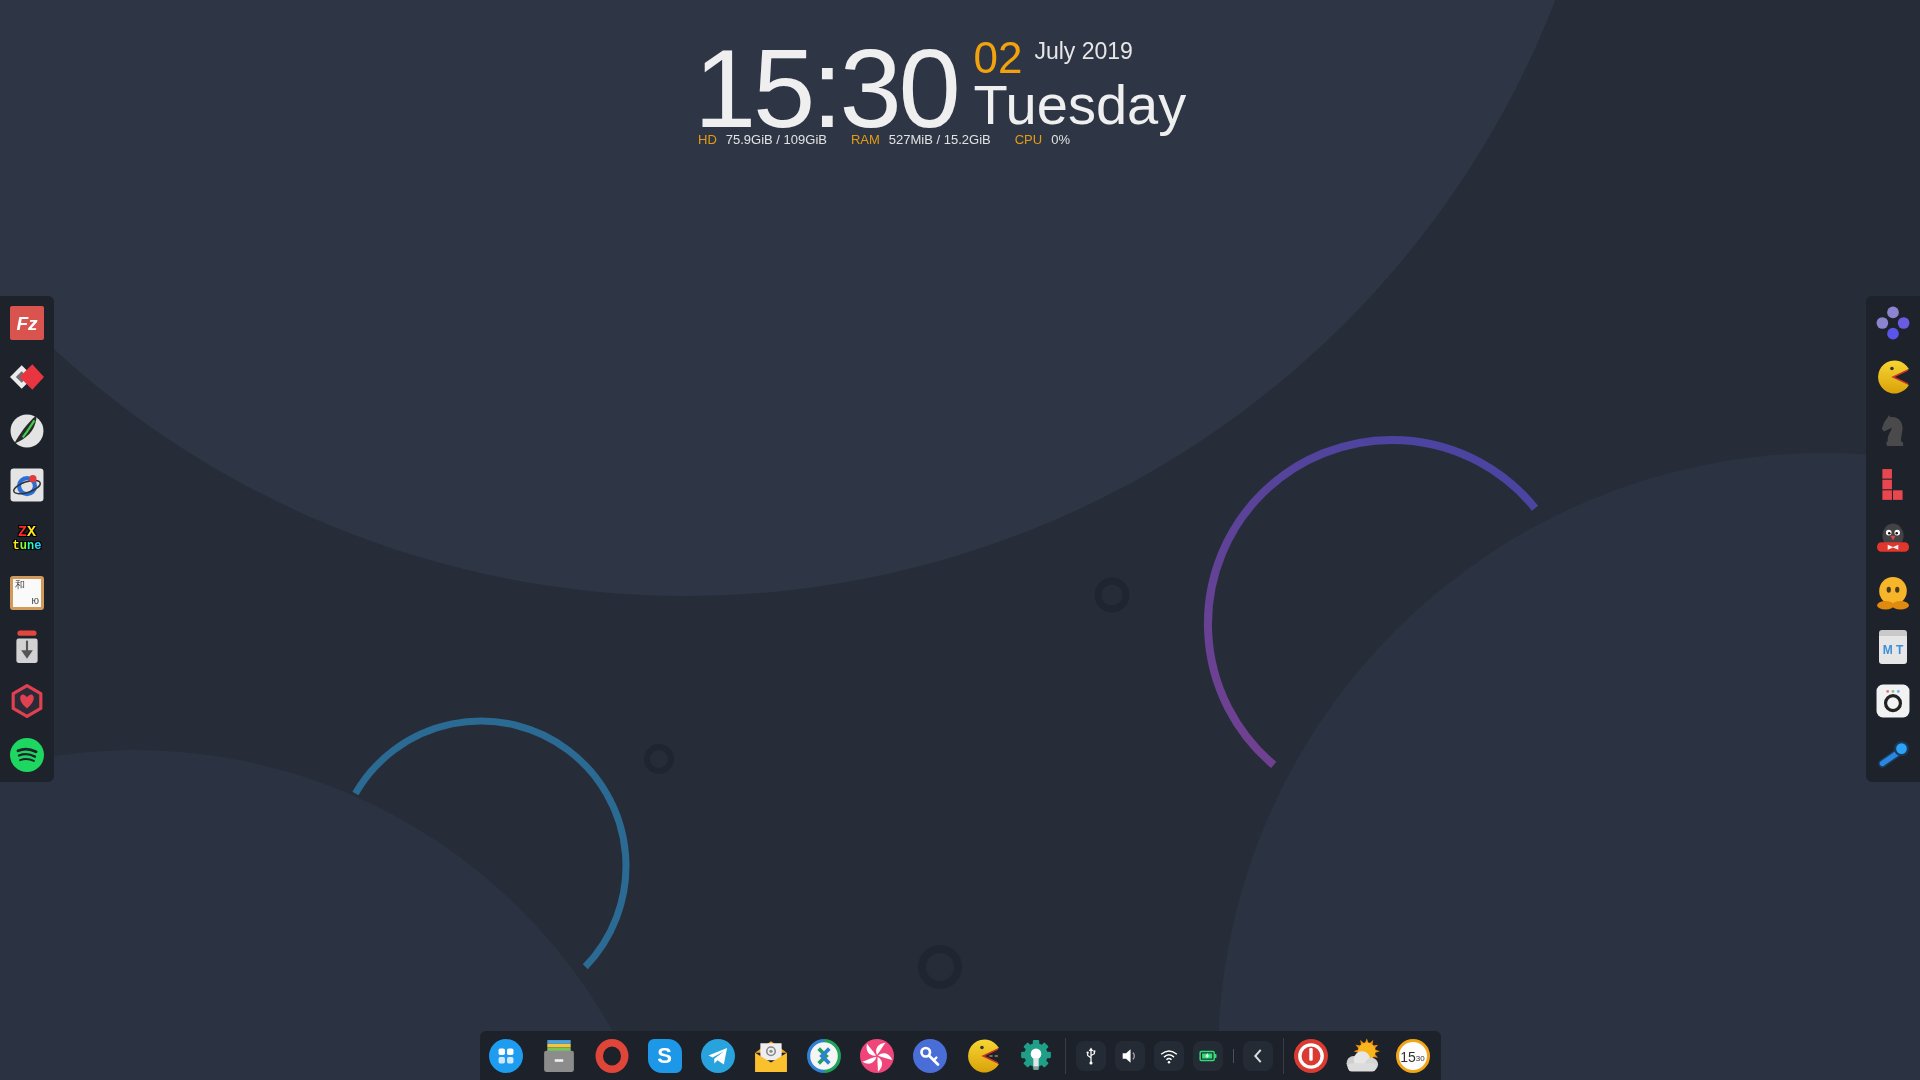  I want to click on stat-value: 0%, so click(1060, 140).